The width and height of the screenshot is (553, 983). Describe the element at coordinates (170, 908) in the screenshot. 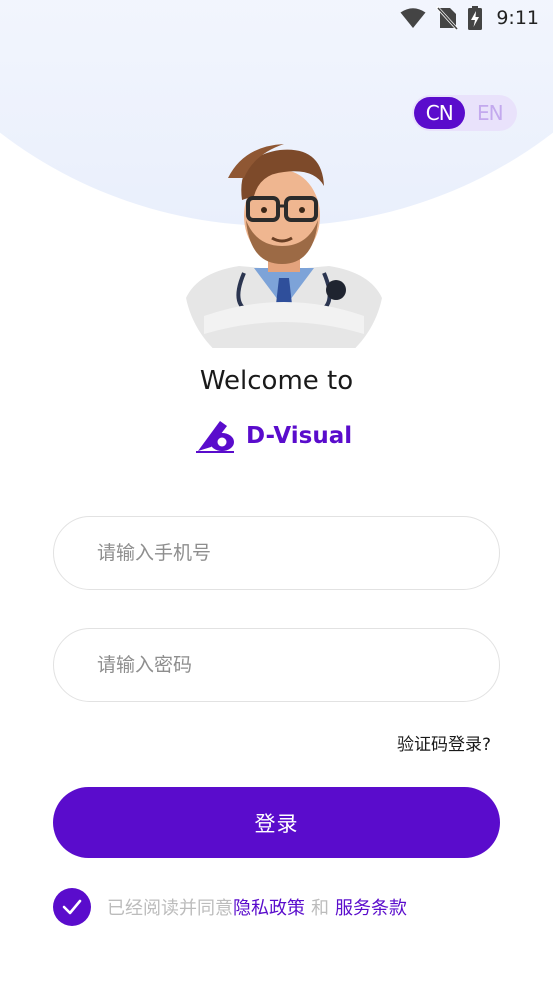

I see `agreement-prefix: 已经阅读并同意` at that location.